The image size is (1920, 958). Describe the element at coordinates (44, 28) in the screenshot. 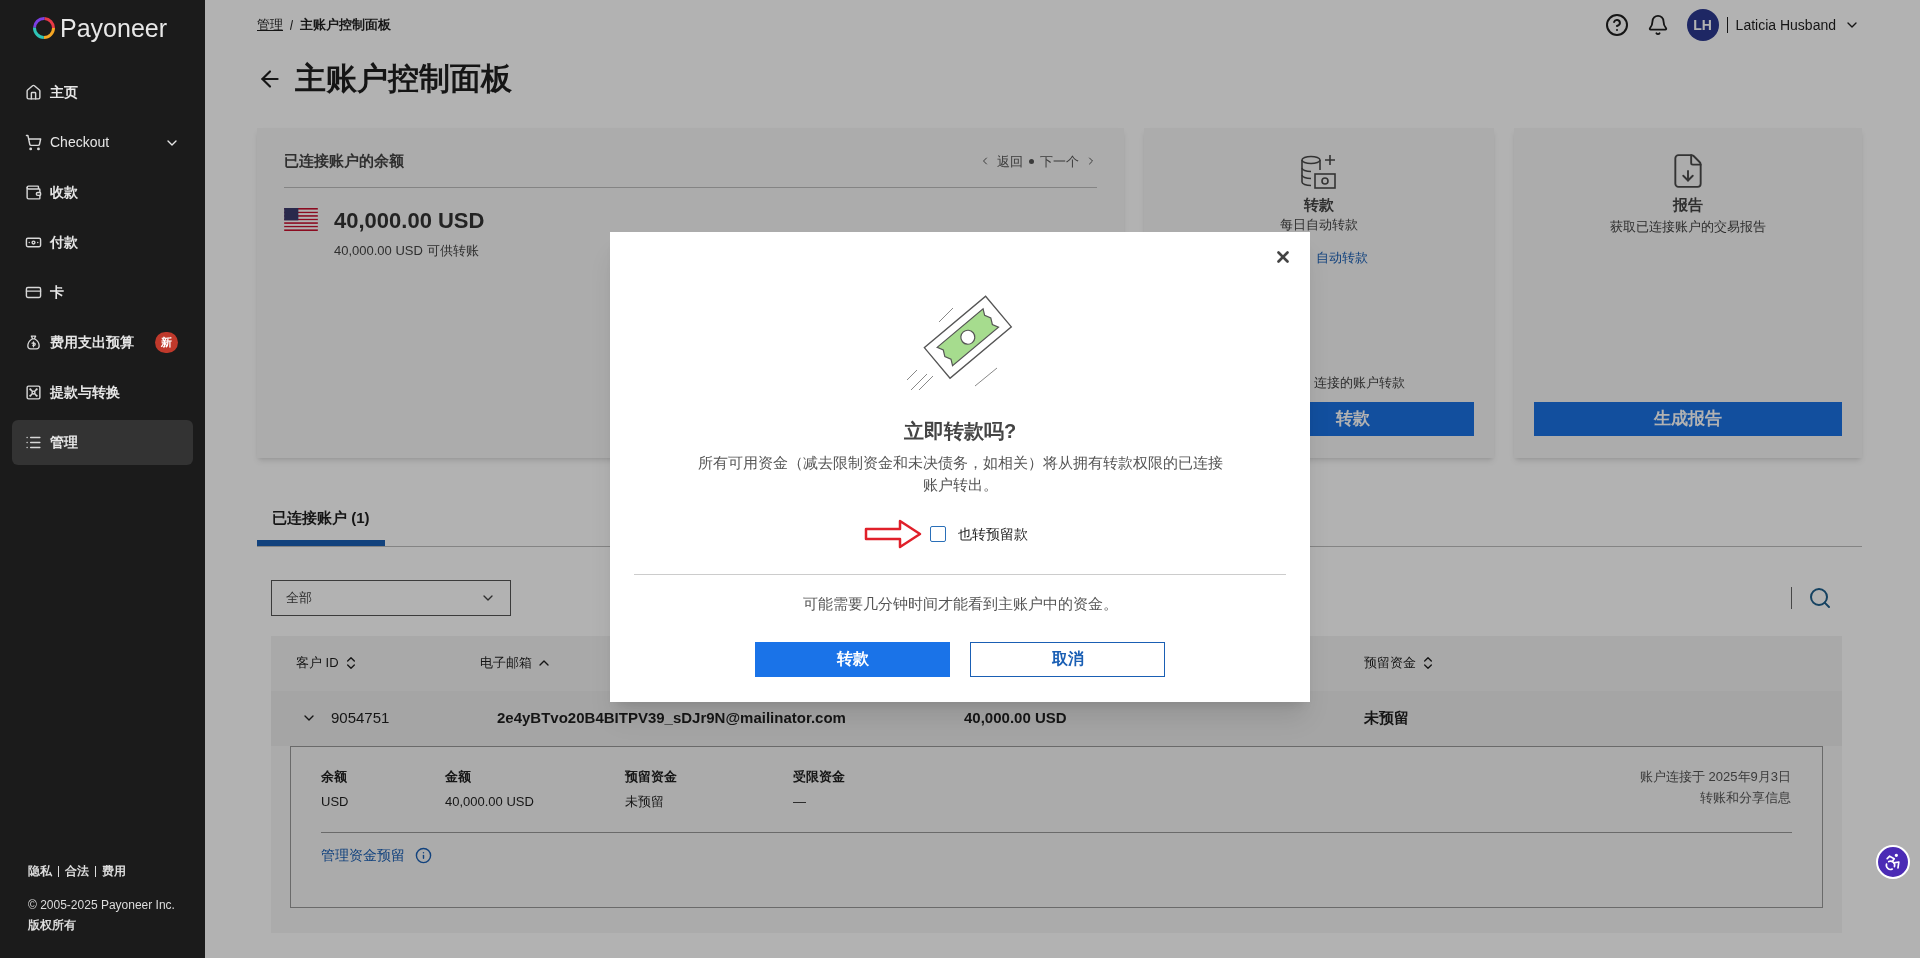

I see `logo-ring-icon` at that location.